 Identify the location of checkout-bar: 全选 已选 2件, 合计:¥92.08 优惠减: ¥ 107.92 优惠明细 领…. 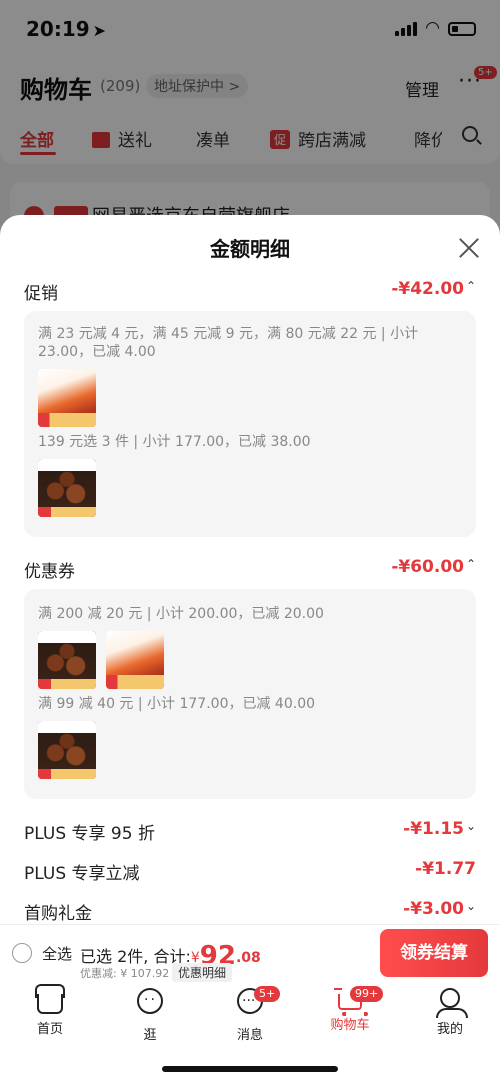
(250, 954).